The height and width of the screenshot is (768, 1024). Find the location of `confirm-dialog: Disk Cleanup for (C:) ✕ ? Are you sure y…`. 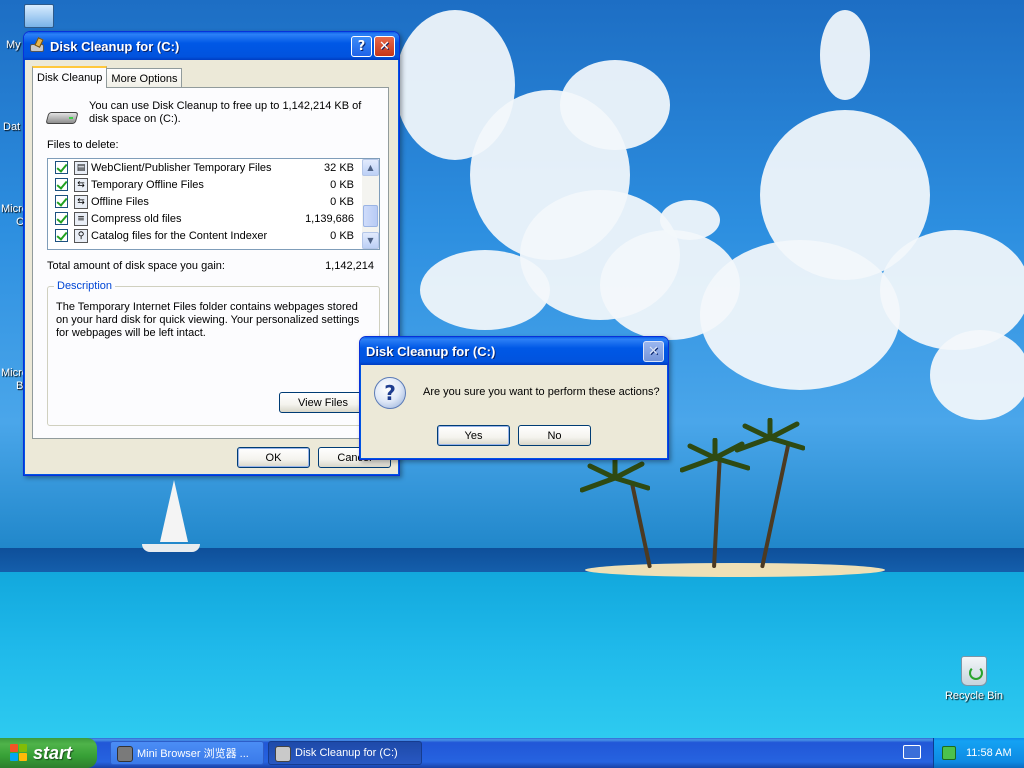

confirm-dialog: Disk Cleanup for (C:) ✕ ? Are you sure y… is located at coordinates (514, 398).